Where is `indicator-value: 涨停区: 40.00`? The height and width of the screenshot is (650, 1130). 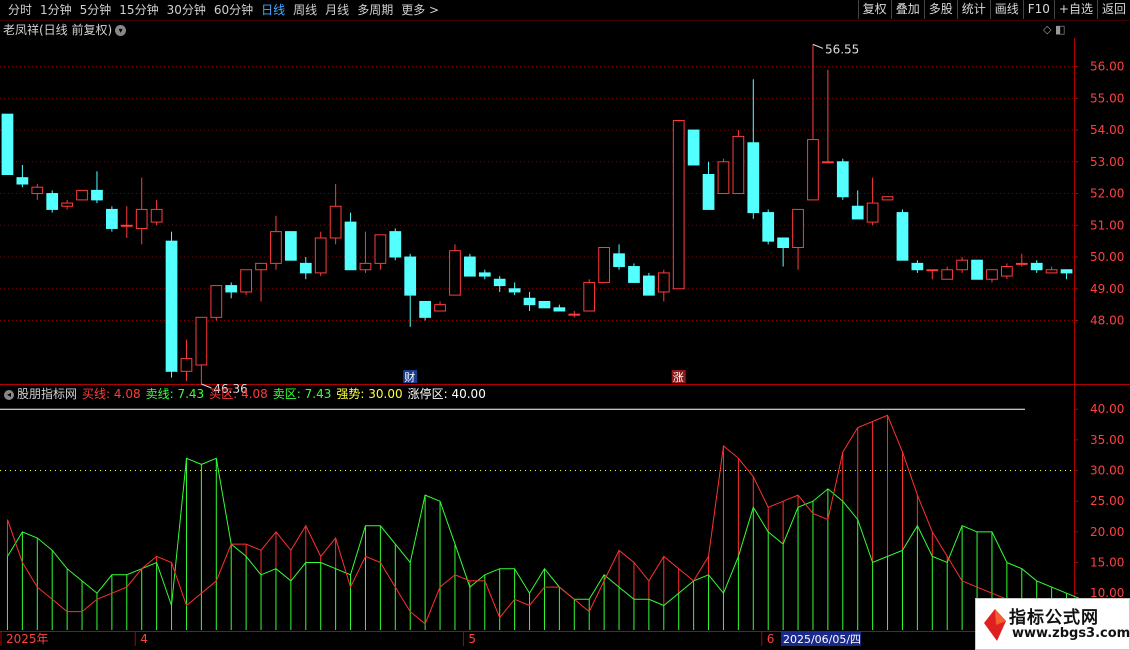 indicator-value: 涨停区: 40.00 is located at coordinates (447, 394).